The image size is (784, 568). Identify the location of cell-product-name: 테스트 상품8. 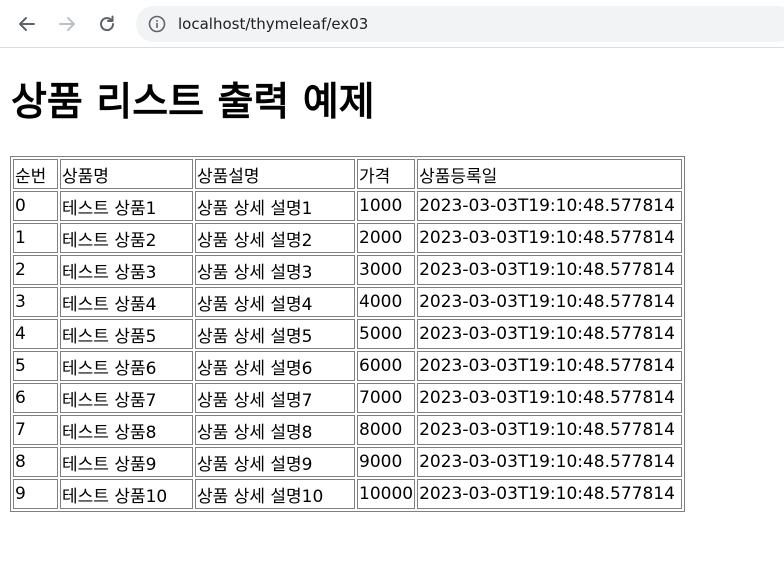
(126, 430).